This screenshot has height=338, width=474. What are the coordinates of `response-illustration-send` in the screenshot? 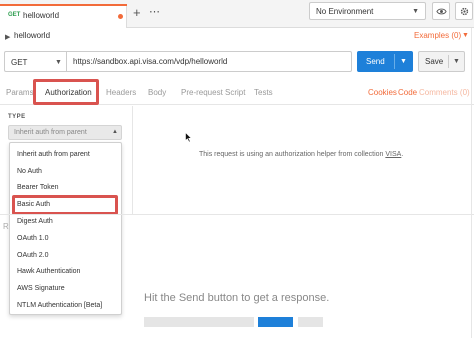 It's located at (275, 322).